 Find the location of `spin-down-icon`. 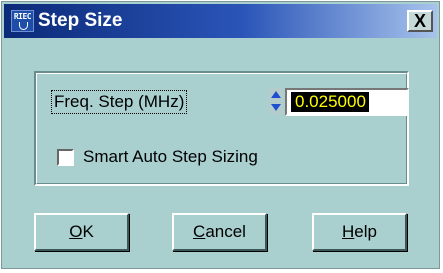

spin-down-icon is located at coordinates (276, 107).